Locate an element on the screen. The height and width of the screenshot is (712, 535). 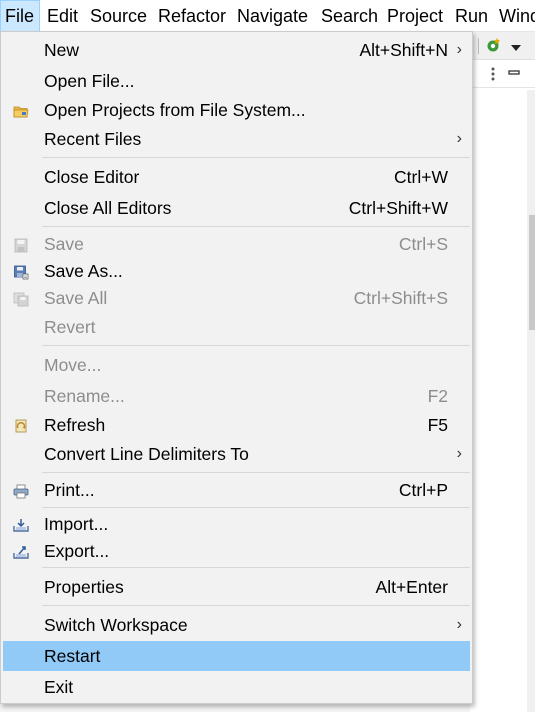
menu-item-switch-workspace: Switch Workspace › is located at coordinates (236, 625).